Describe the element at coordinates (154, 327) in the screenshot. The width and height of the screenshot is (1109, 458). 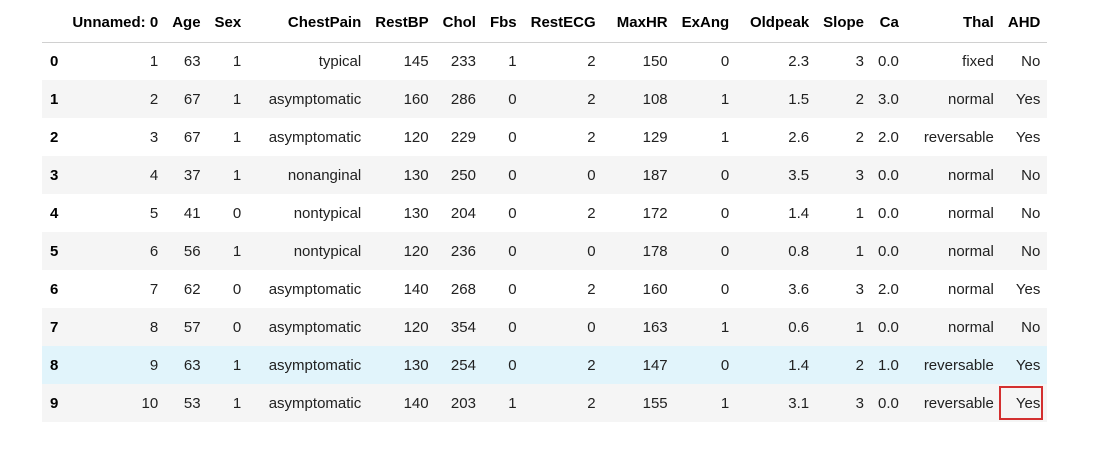
I see `cell-unnamed-0: 8` at that location.